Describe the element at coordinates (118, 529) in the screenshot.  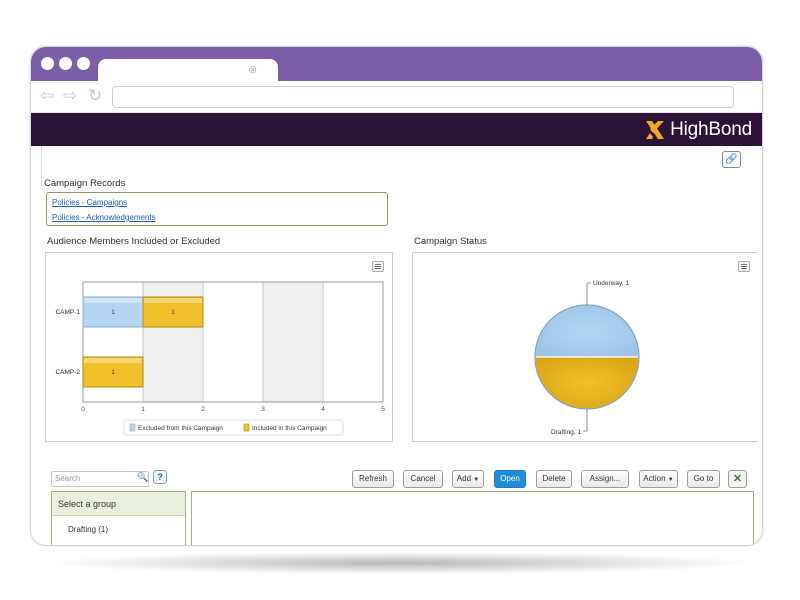
I see `group-item-drafting: Drafting (1)` at that location.